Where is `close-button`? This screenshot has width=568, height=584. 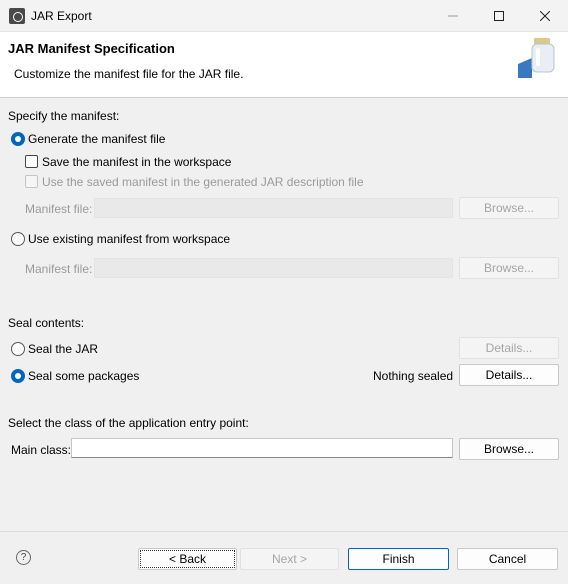
close-button is located at coordinates (545, 16).